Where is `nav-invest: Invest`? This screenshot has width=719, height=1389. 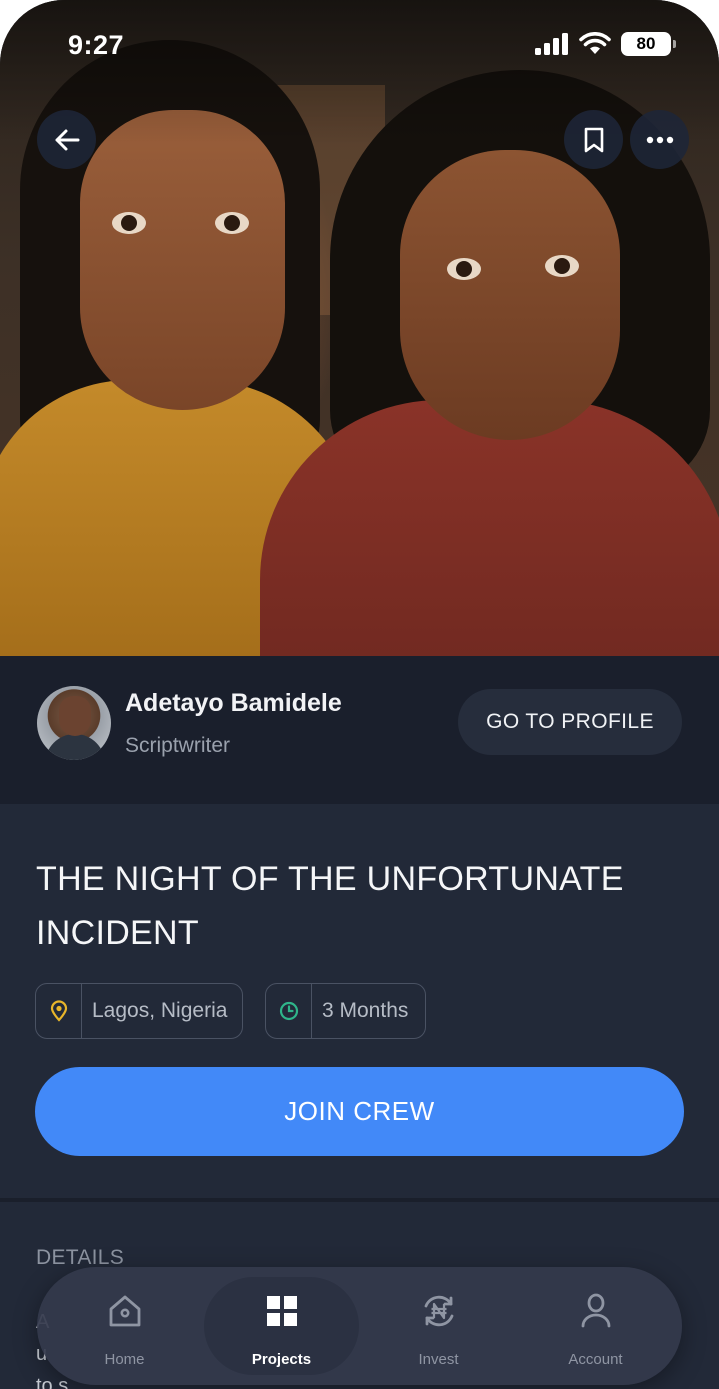 nav-invest: Invest is located at coordinates (438, 1326).